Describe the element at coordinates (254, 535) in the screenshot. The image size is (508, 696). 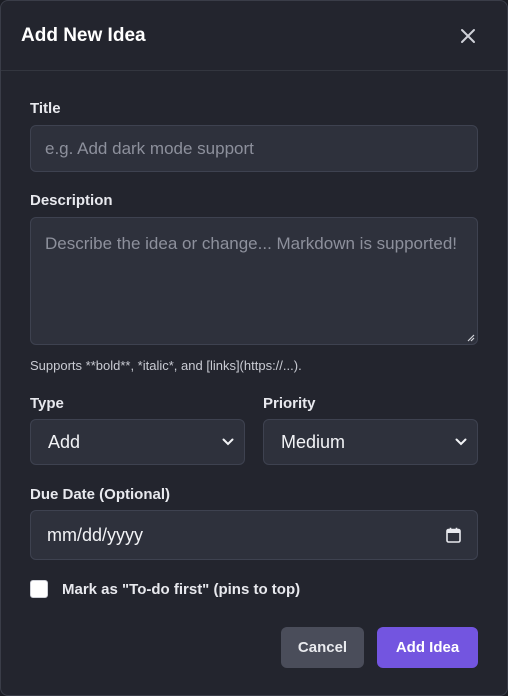
I see `due-date-input: mm/dd/yyyy` at that location.